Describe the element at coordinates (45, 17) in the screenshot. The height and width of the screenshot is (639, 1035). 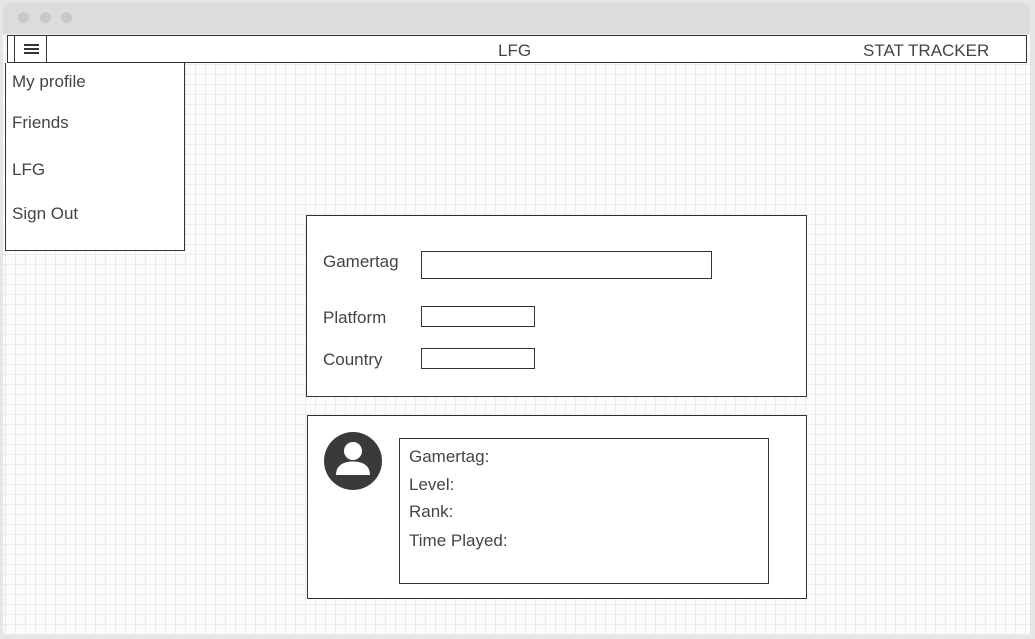
I see `window-minimize-dot` at that location.